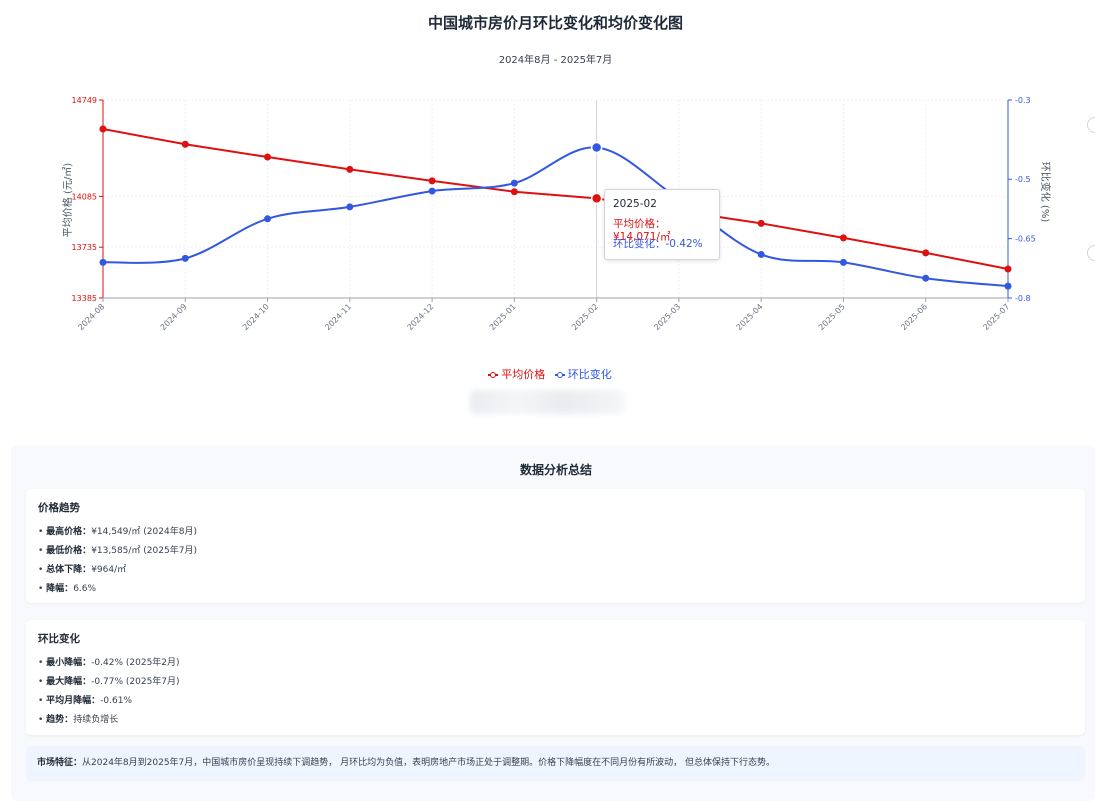 The width and height of the screenshot is (1095, 801). What do you see at coordinates (547, 374) in the screenshot?
I see `chart-legend: 平均价格 环比变化` at bounding box center [547, 374].